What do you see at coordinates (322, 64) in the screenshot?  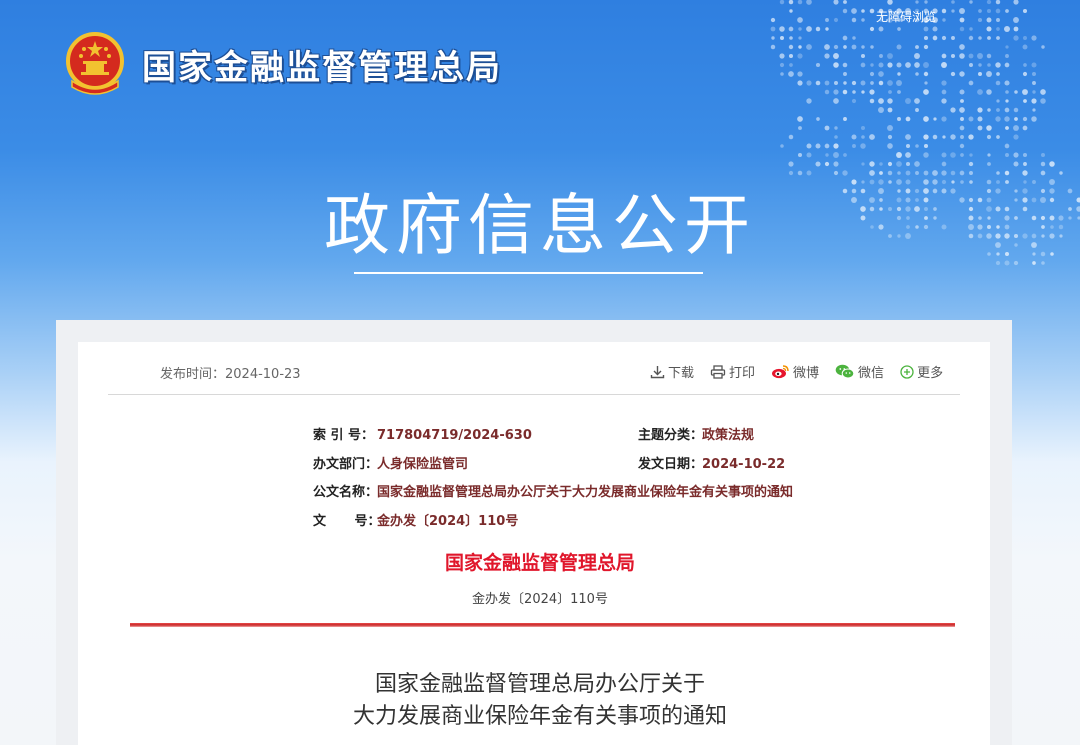 I see `site-name: 国家金融监督管理总局` at bounding box center [322, 64].